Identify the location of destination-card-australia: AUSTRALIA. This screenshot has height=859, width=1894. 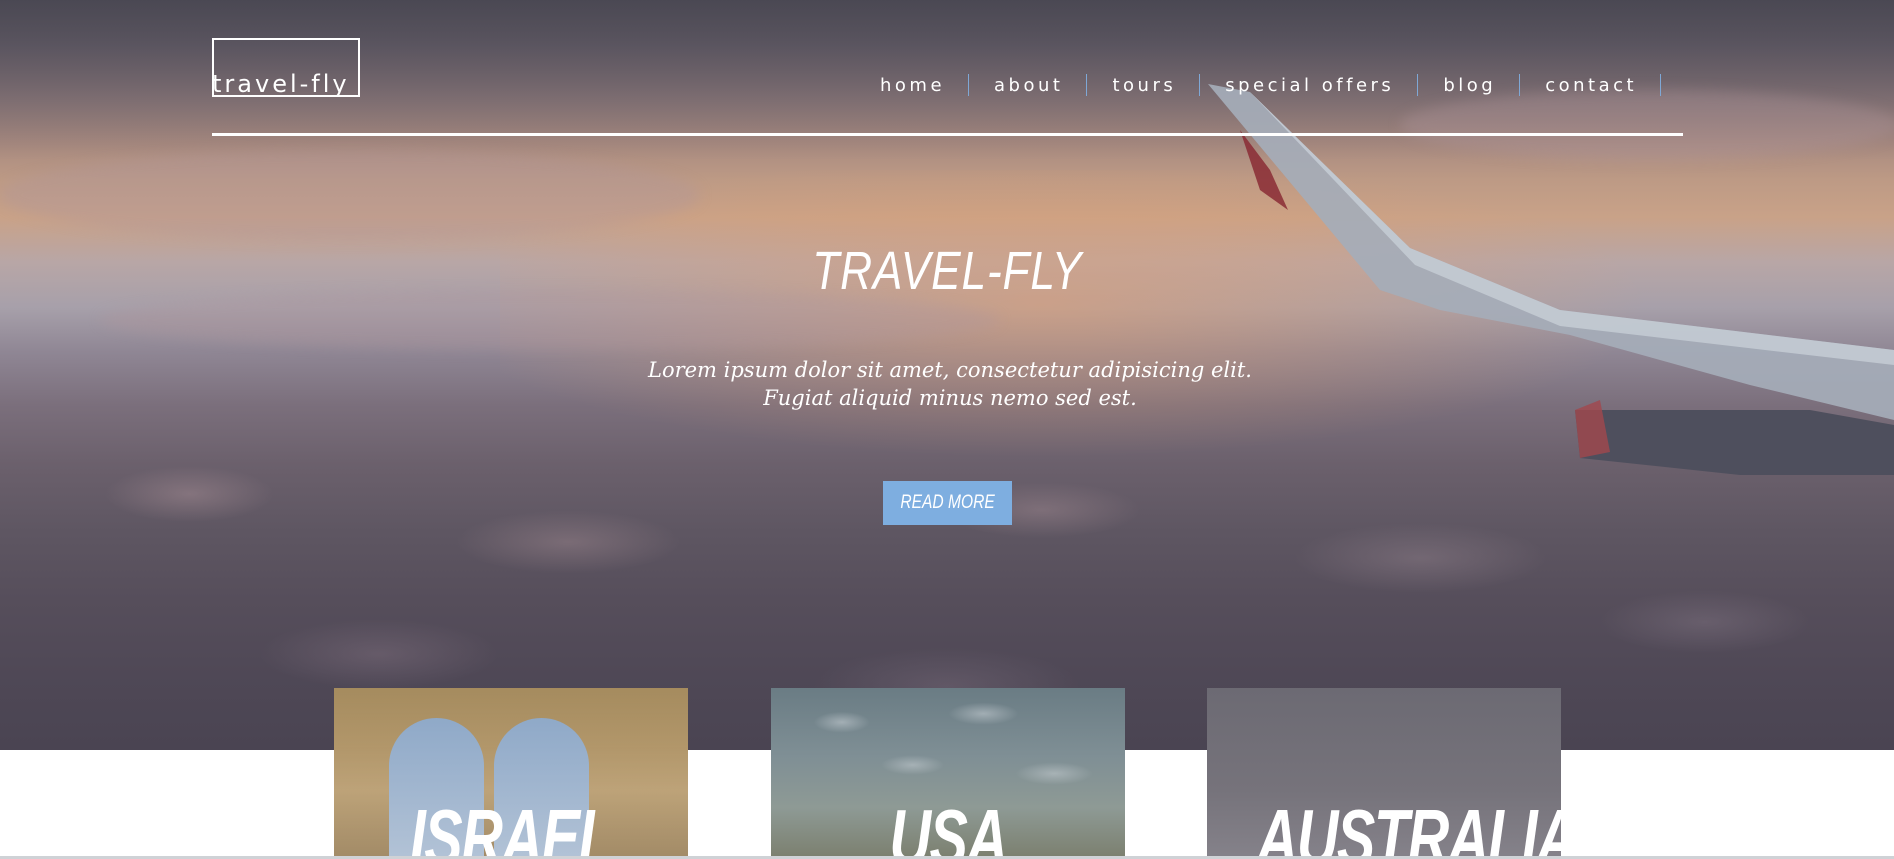
(1384, 773).